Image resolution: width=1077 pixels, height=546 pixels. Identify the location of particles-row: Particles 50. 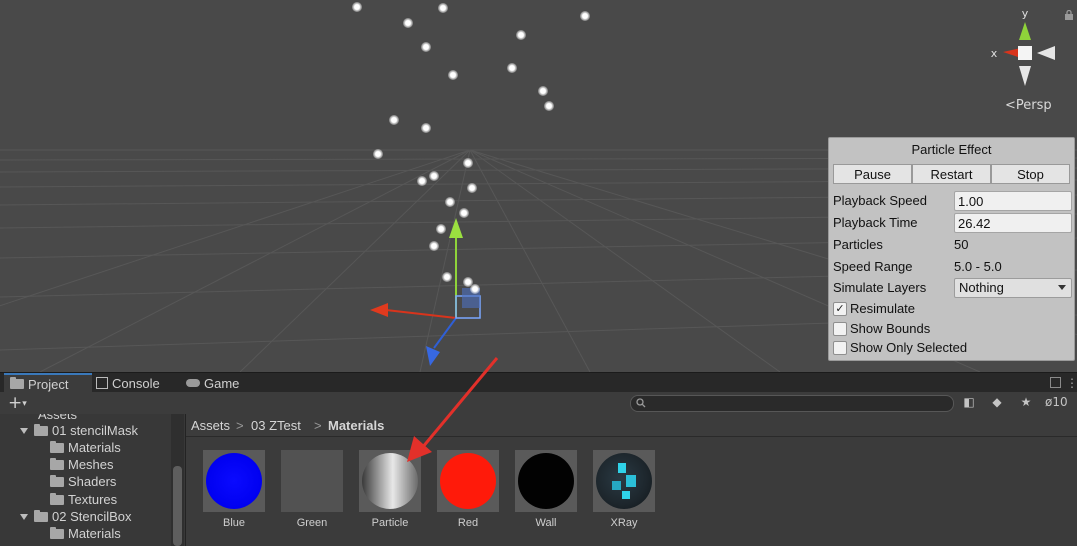
(951, 245).